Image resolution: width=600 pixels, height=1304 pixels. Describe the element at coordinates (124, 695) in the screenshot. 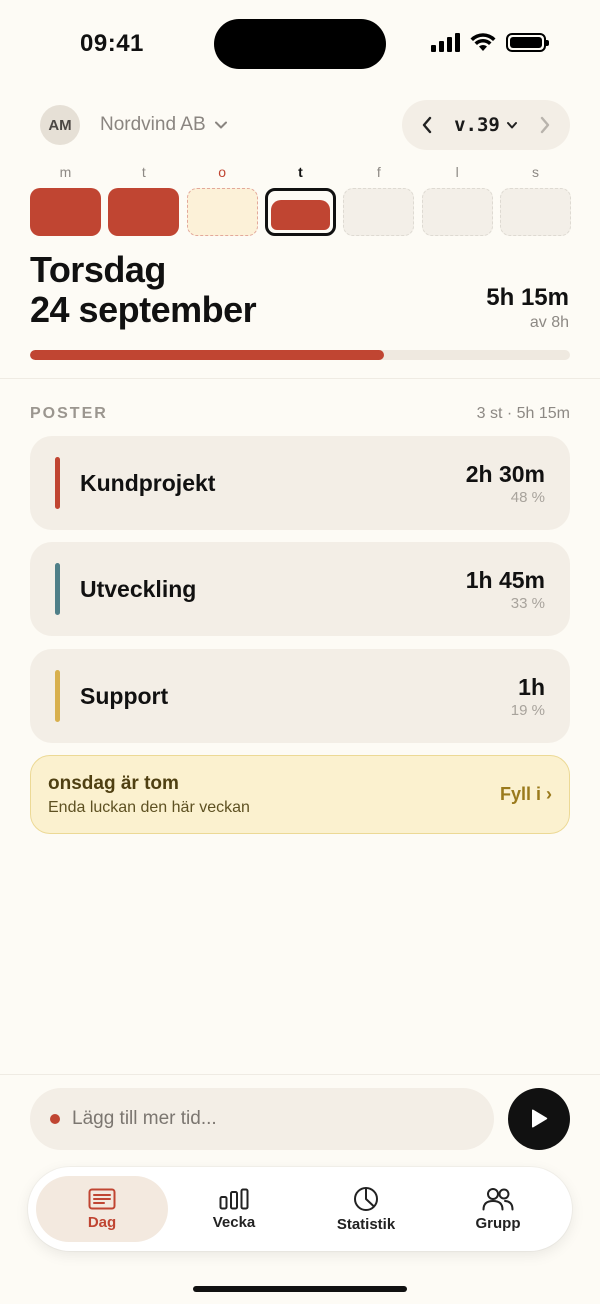

I see `entry-label: Support` at that location.